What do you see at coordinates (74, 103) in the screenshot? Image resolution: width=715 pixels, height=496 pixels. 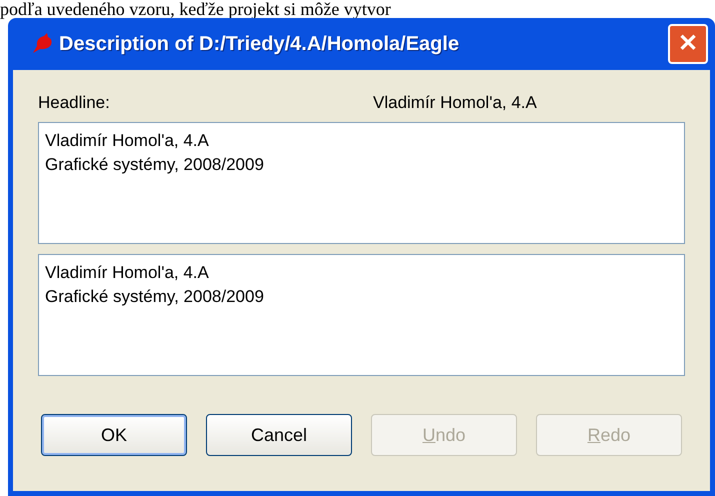 I see `headline-label: Headline:` at bounding box center [74, 103].